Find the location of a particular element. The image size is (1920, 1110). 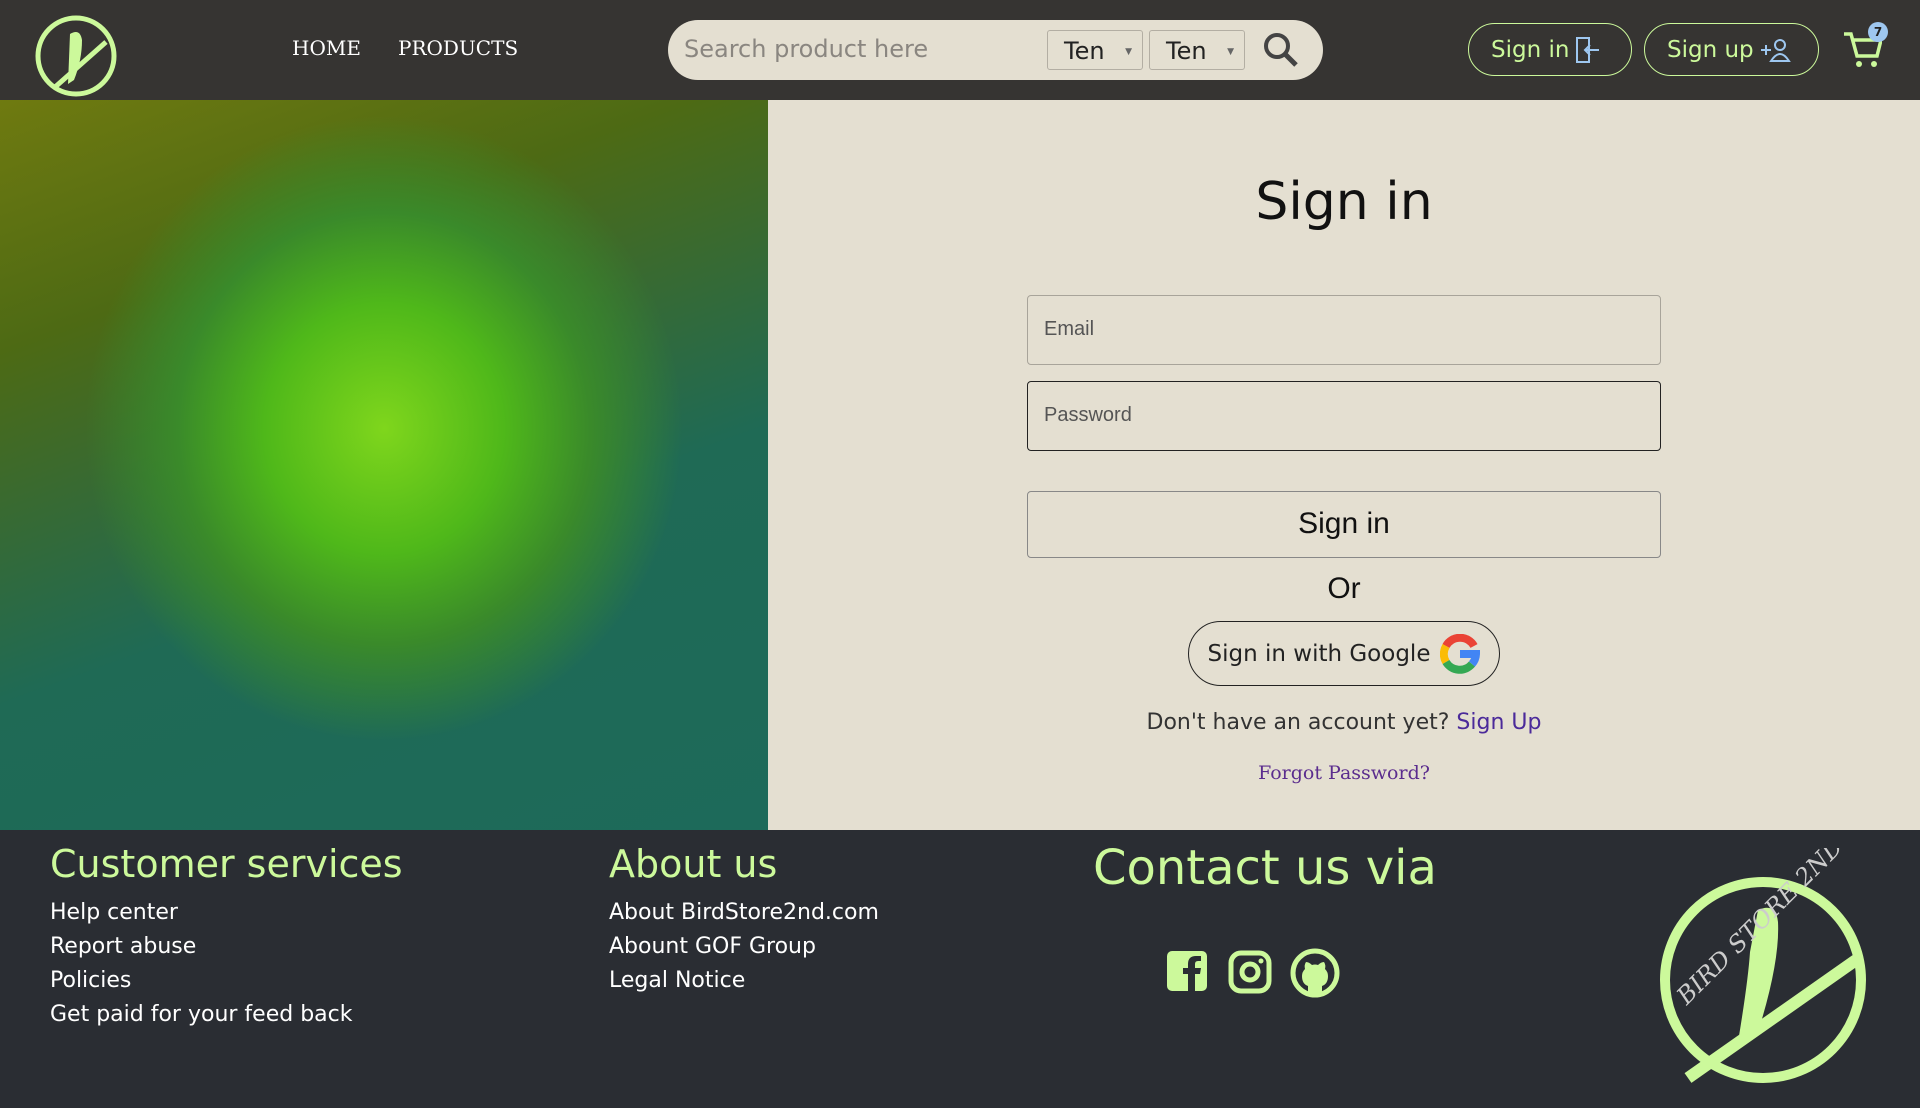

customer-services-heading: Customer services is located at coordinates (226, 864).